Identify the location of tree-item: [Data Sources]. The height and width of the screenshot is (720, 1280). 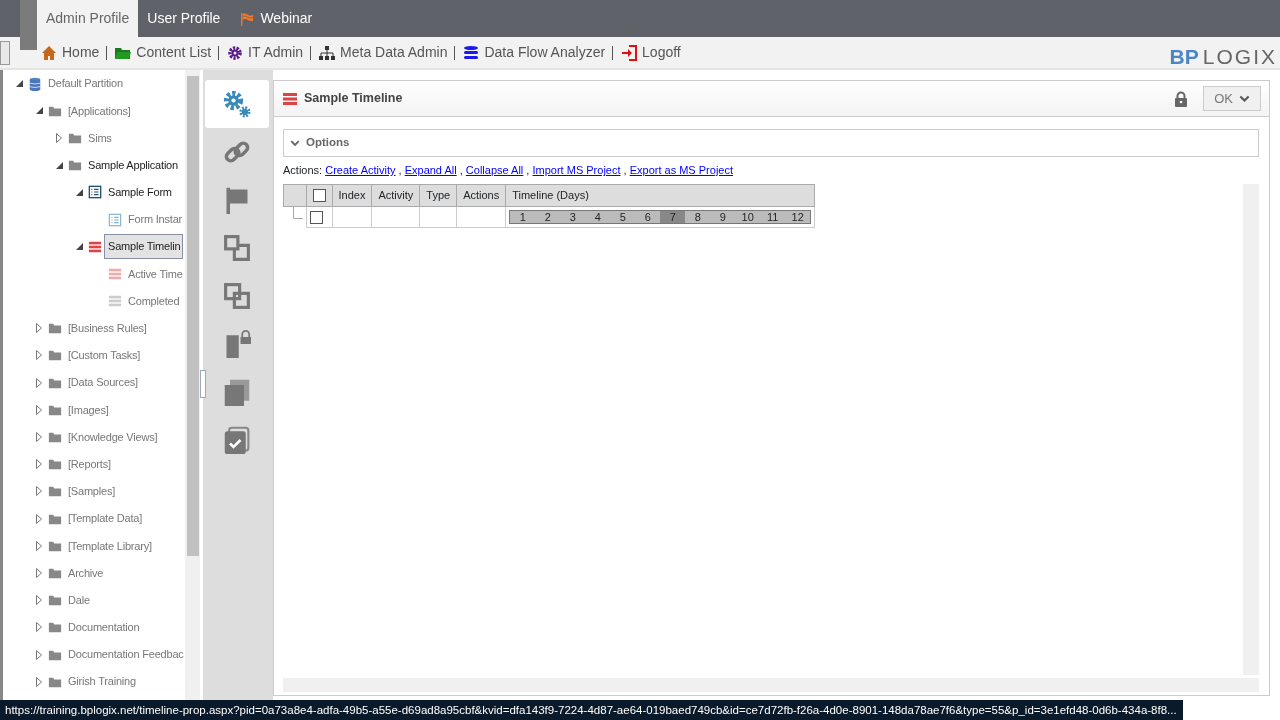
(102, 382).